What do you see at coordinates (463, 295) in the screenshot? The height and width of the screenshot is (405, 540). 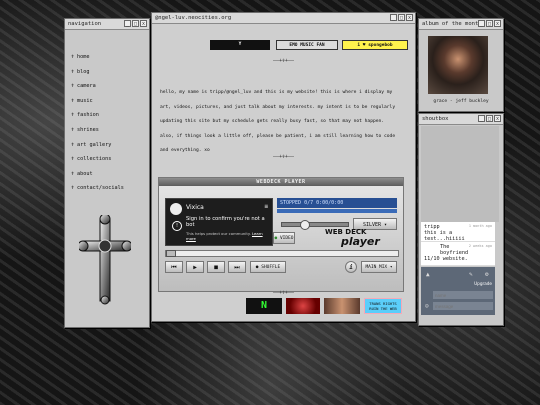 I see `name-input` at bounding box center [463, 295].